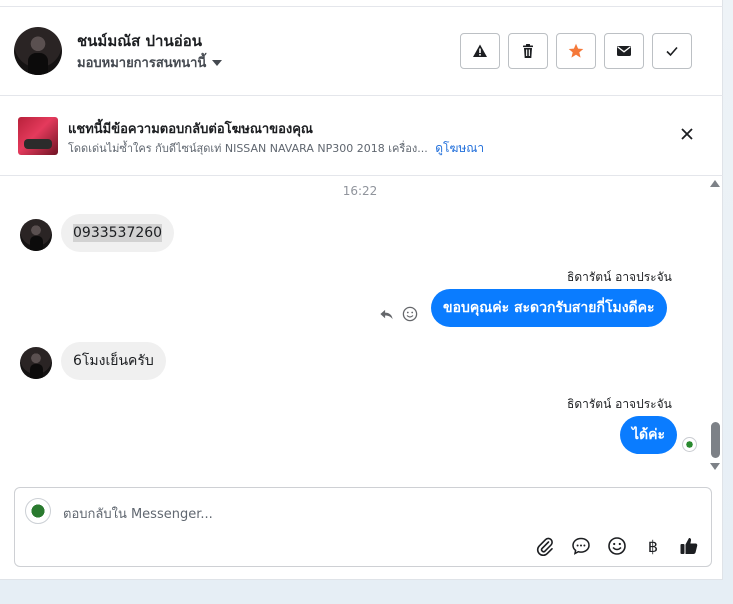 This screenshot has width=733, height=604. Describe the element at coordinates (38, 511) in the screenshot. I see `page-avatar` at that location.